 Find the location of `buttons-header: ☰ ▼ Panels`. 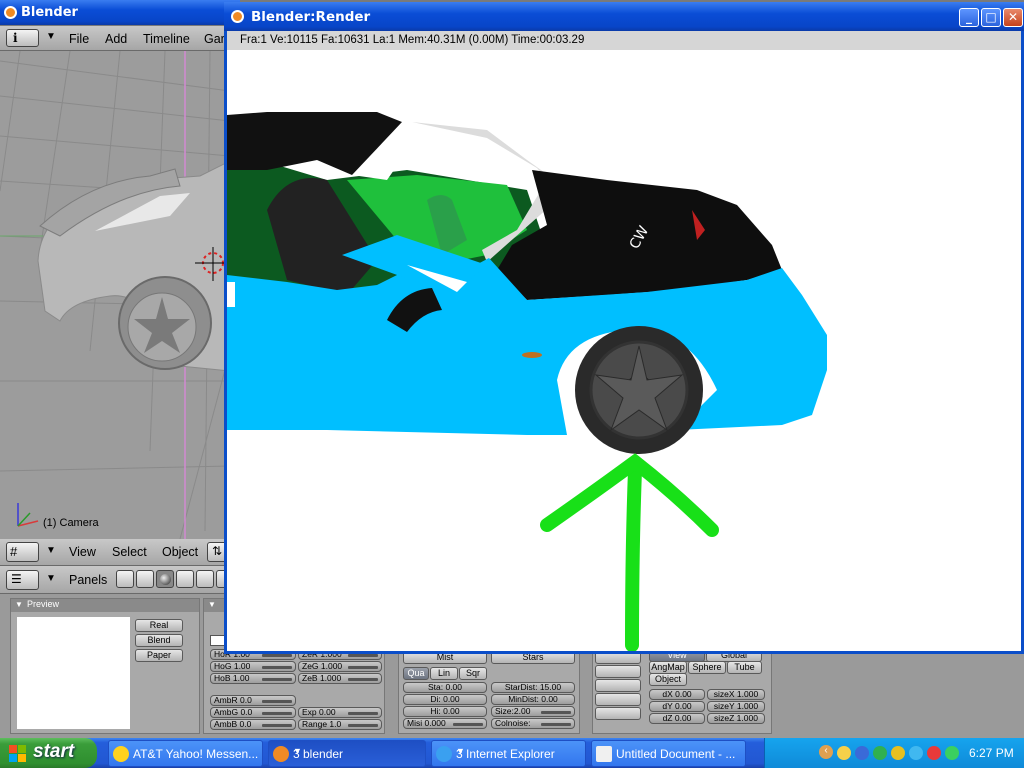

buttons-header: ☰ ▼ Panels is located at coordinates (115, 580).